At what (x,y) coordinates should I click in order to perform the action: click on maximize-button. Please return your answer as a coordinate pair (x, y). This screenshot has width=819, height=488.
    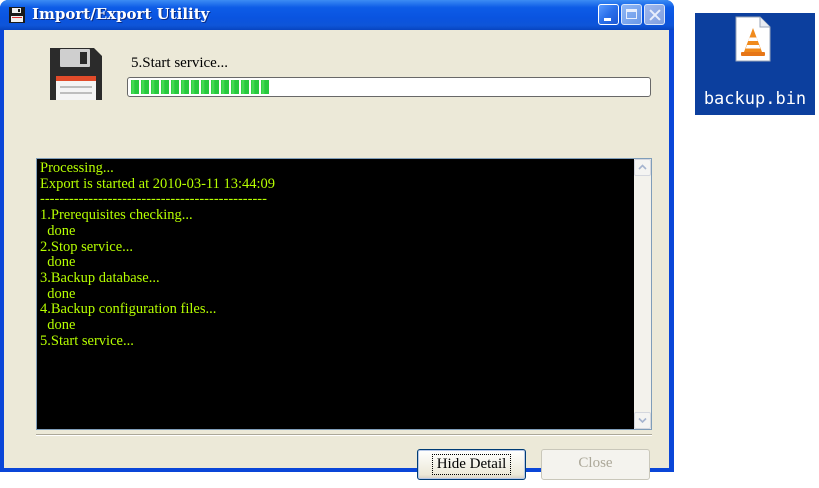
    Looking at the image, I should click on (631, 14).